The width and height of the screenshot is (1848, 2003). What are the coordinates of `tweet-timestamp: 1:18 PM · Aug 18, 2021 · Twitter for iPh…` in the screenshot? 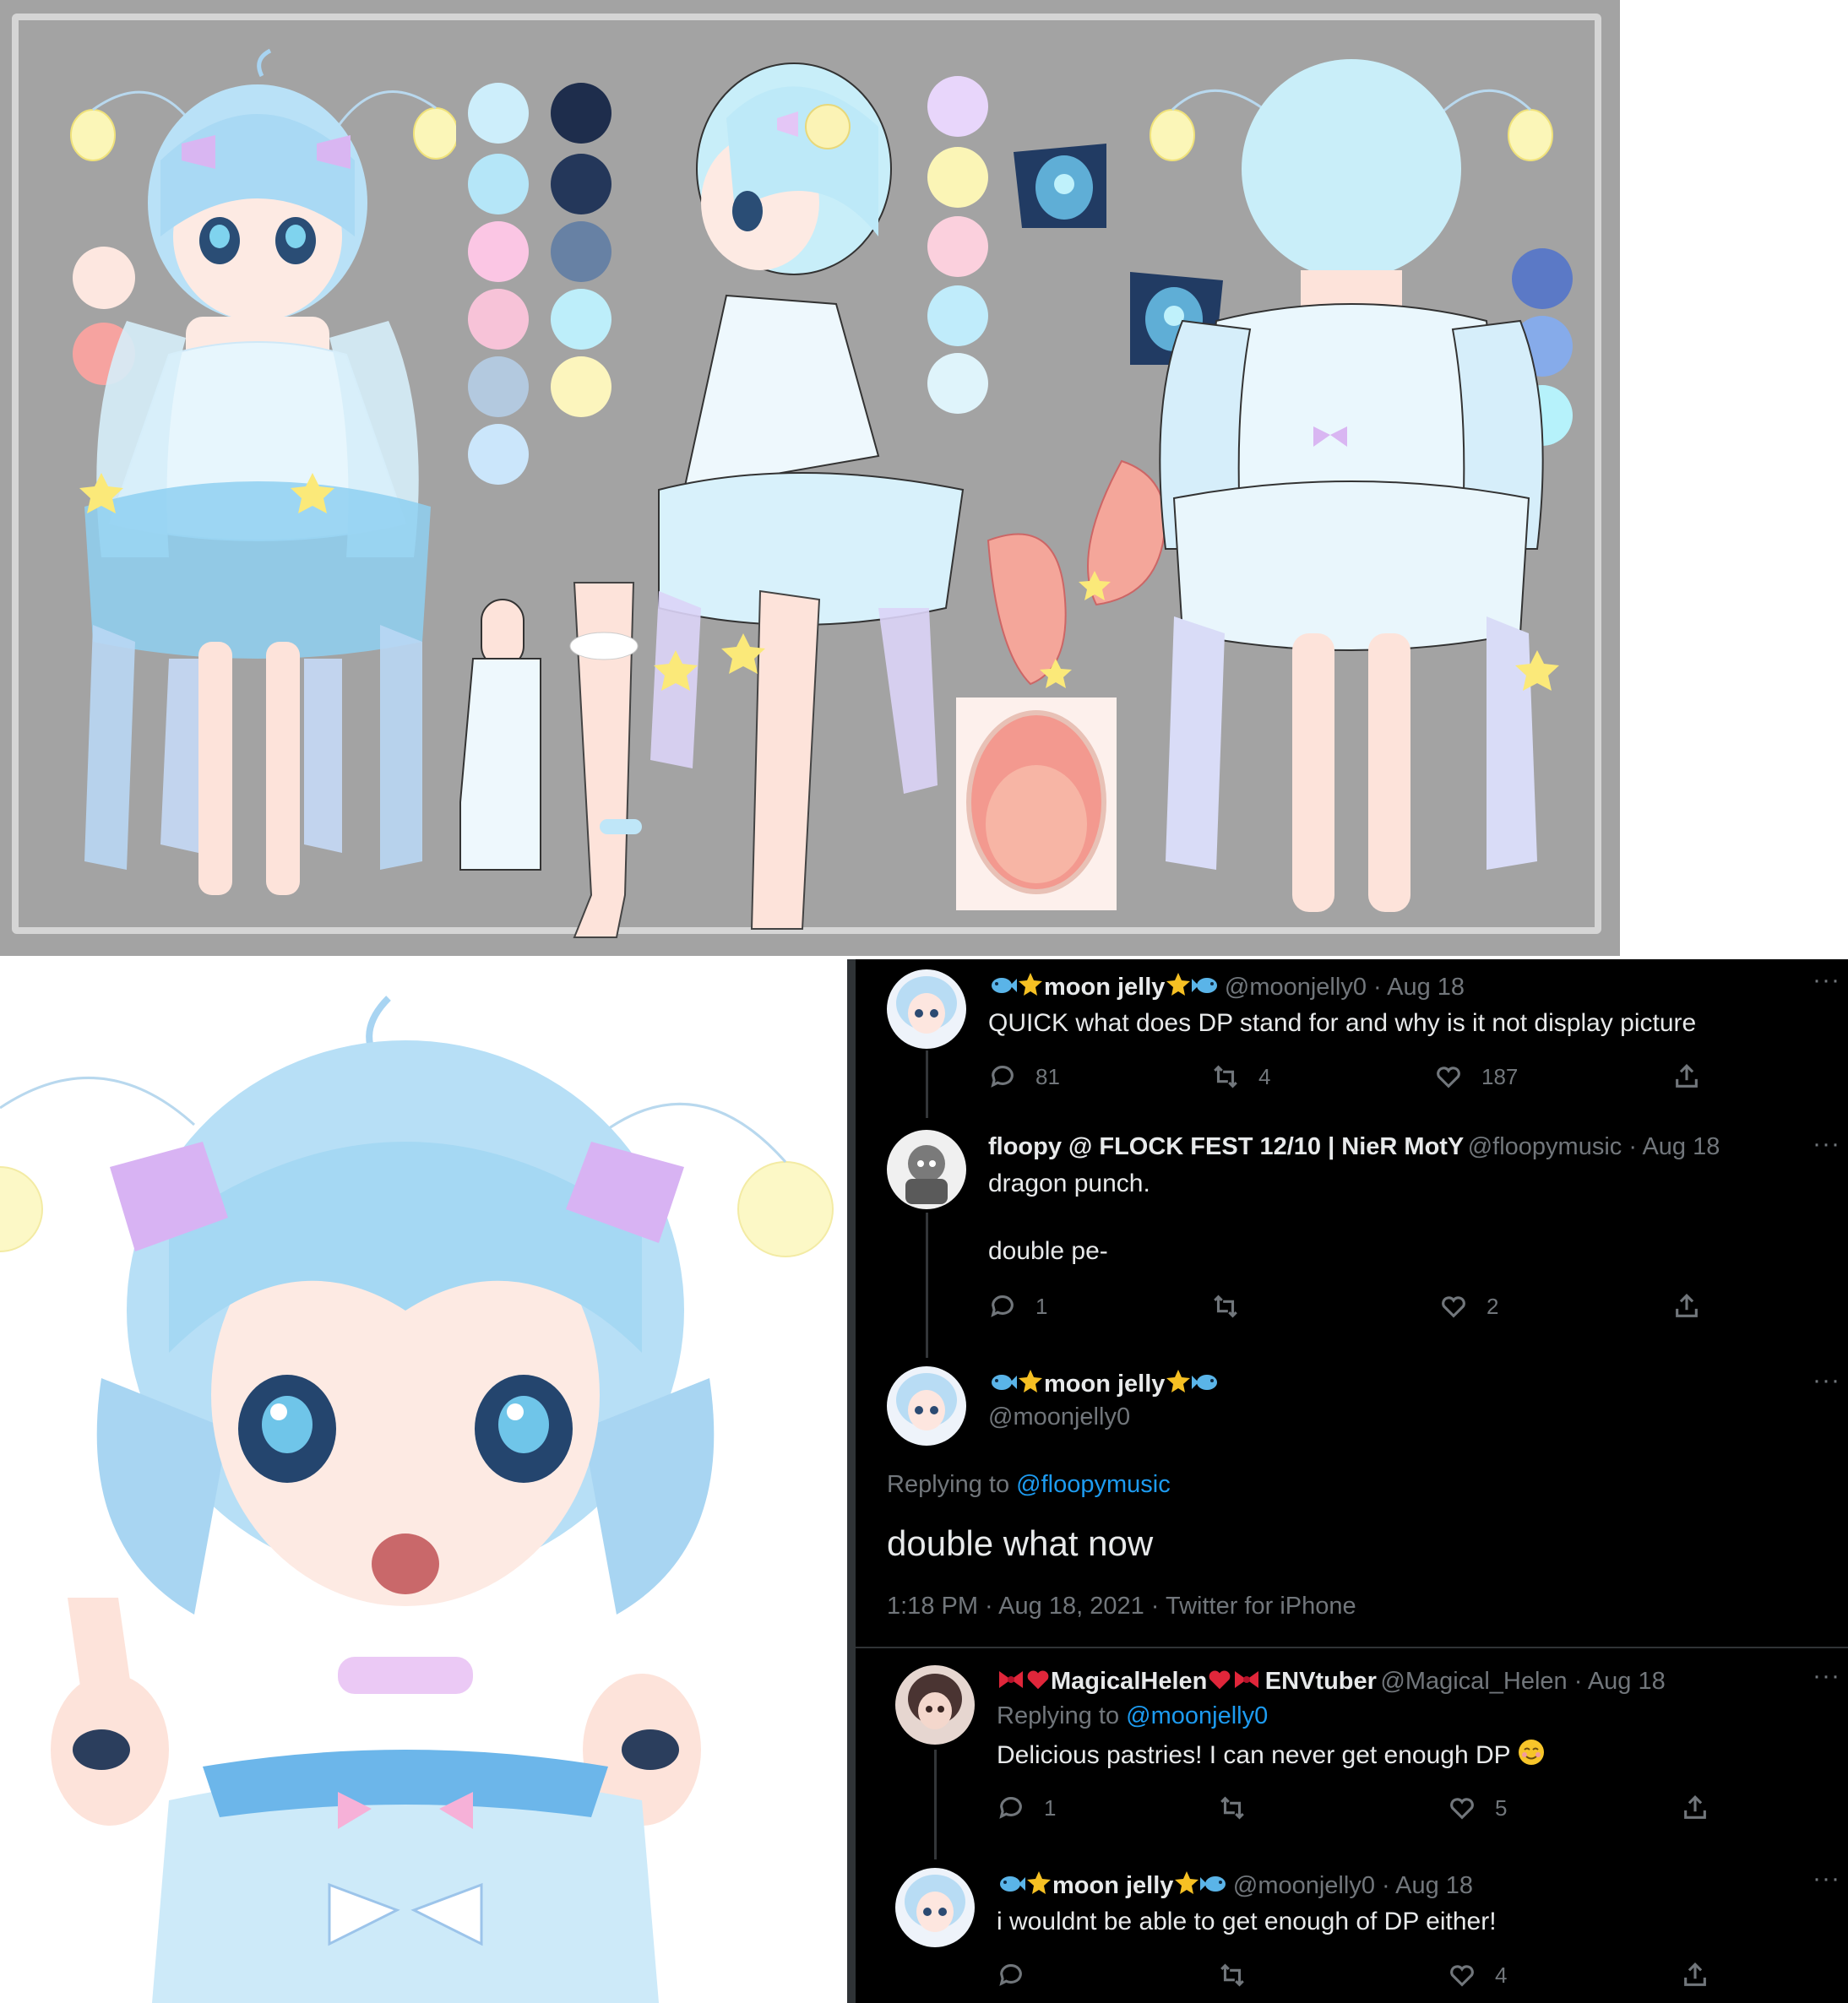 It's located at (1121, 1606).